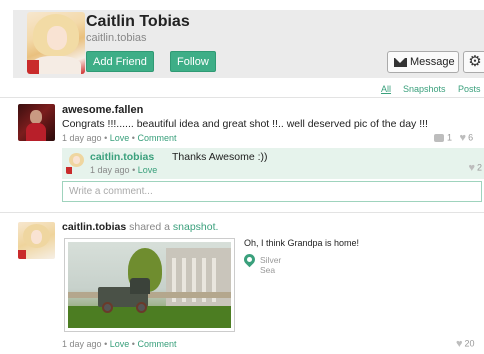 The width and height of the screenshot is (484, 354). I want to click on reply-text: Thanks Awesome :)), so click(220, 157).